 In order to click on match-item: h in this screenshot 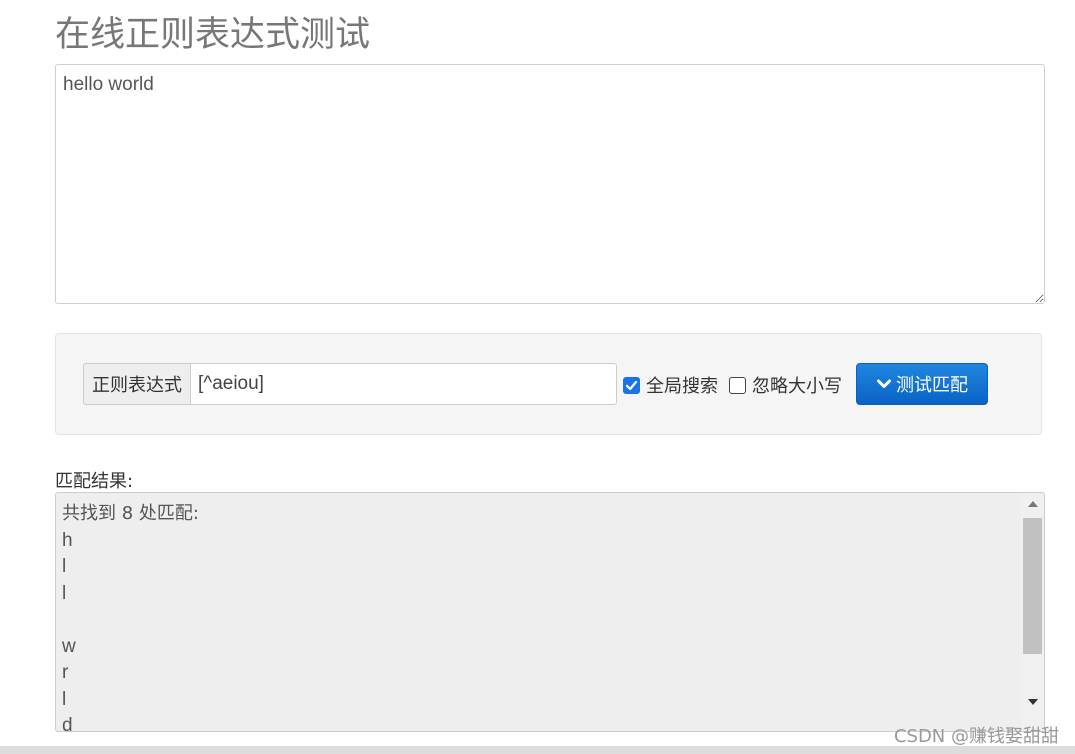, I will do `click(67, 540)`.